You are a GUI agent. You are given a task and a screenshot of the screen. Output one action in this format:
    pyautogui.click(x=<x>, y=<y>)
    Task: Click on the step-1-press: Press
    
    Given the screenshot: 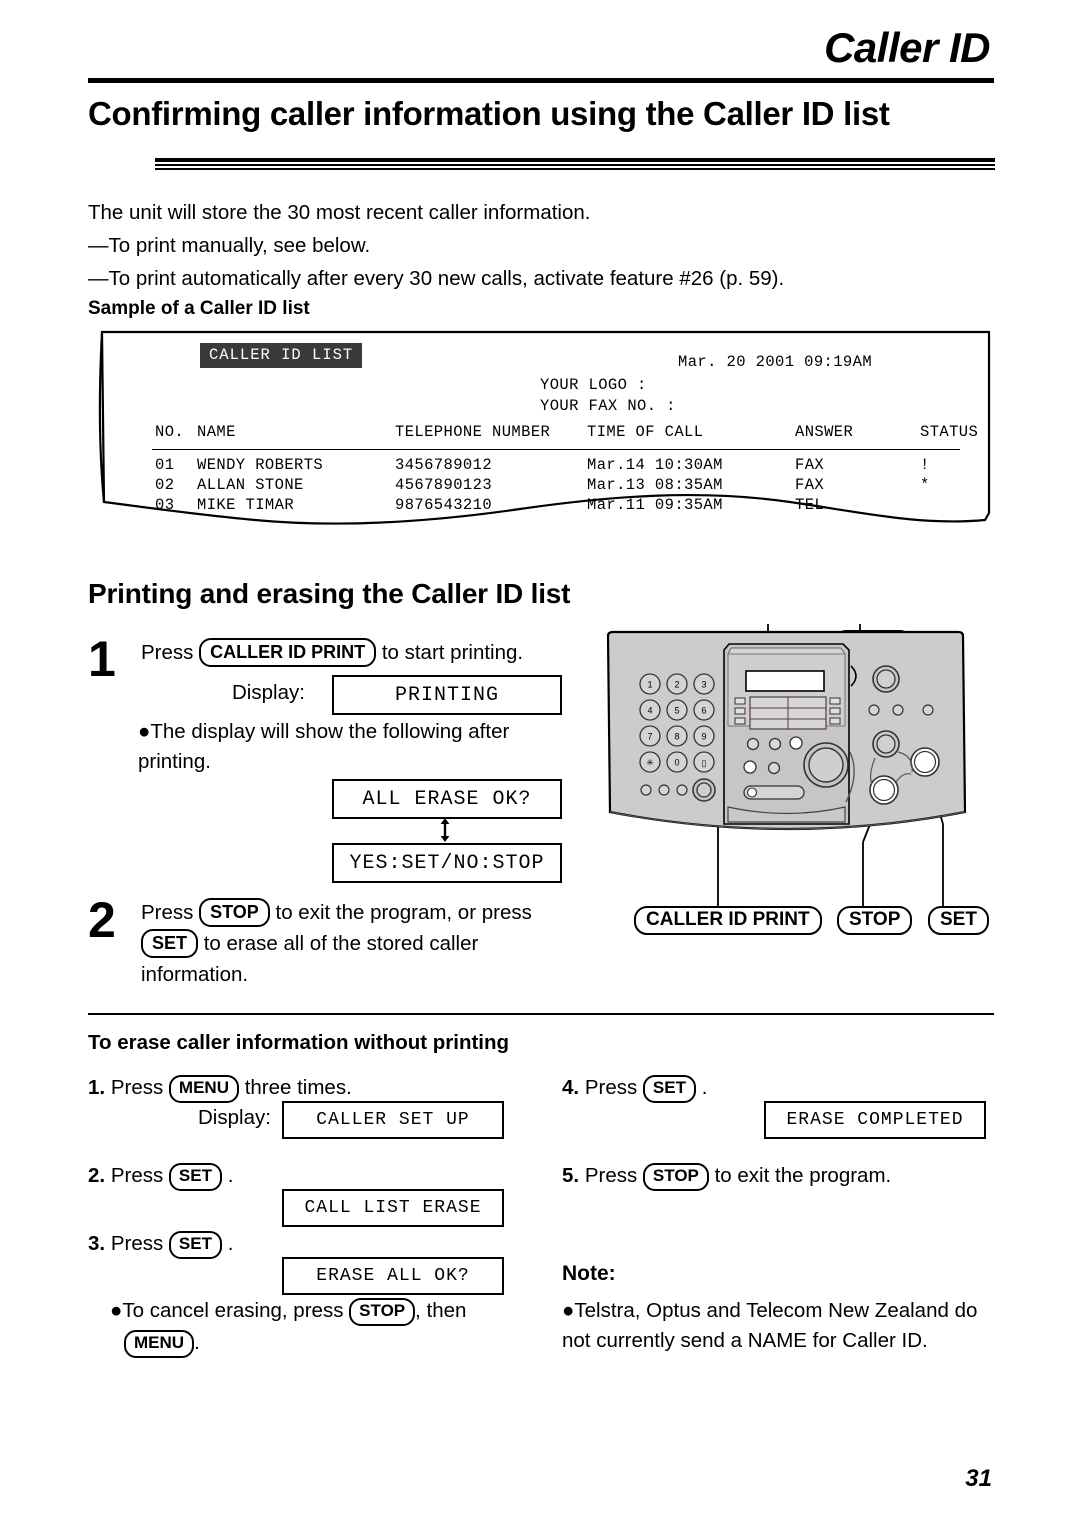 What is the action you would take?
    pyautogui.click(x=167, y=652)
    